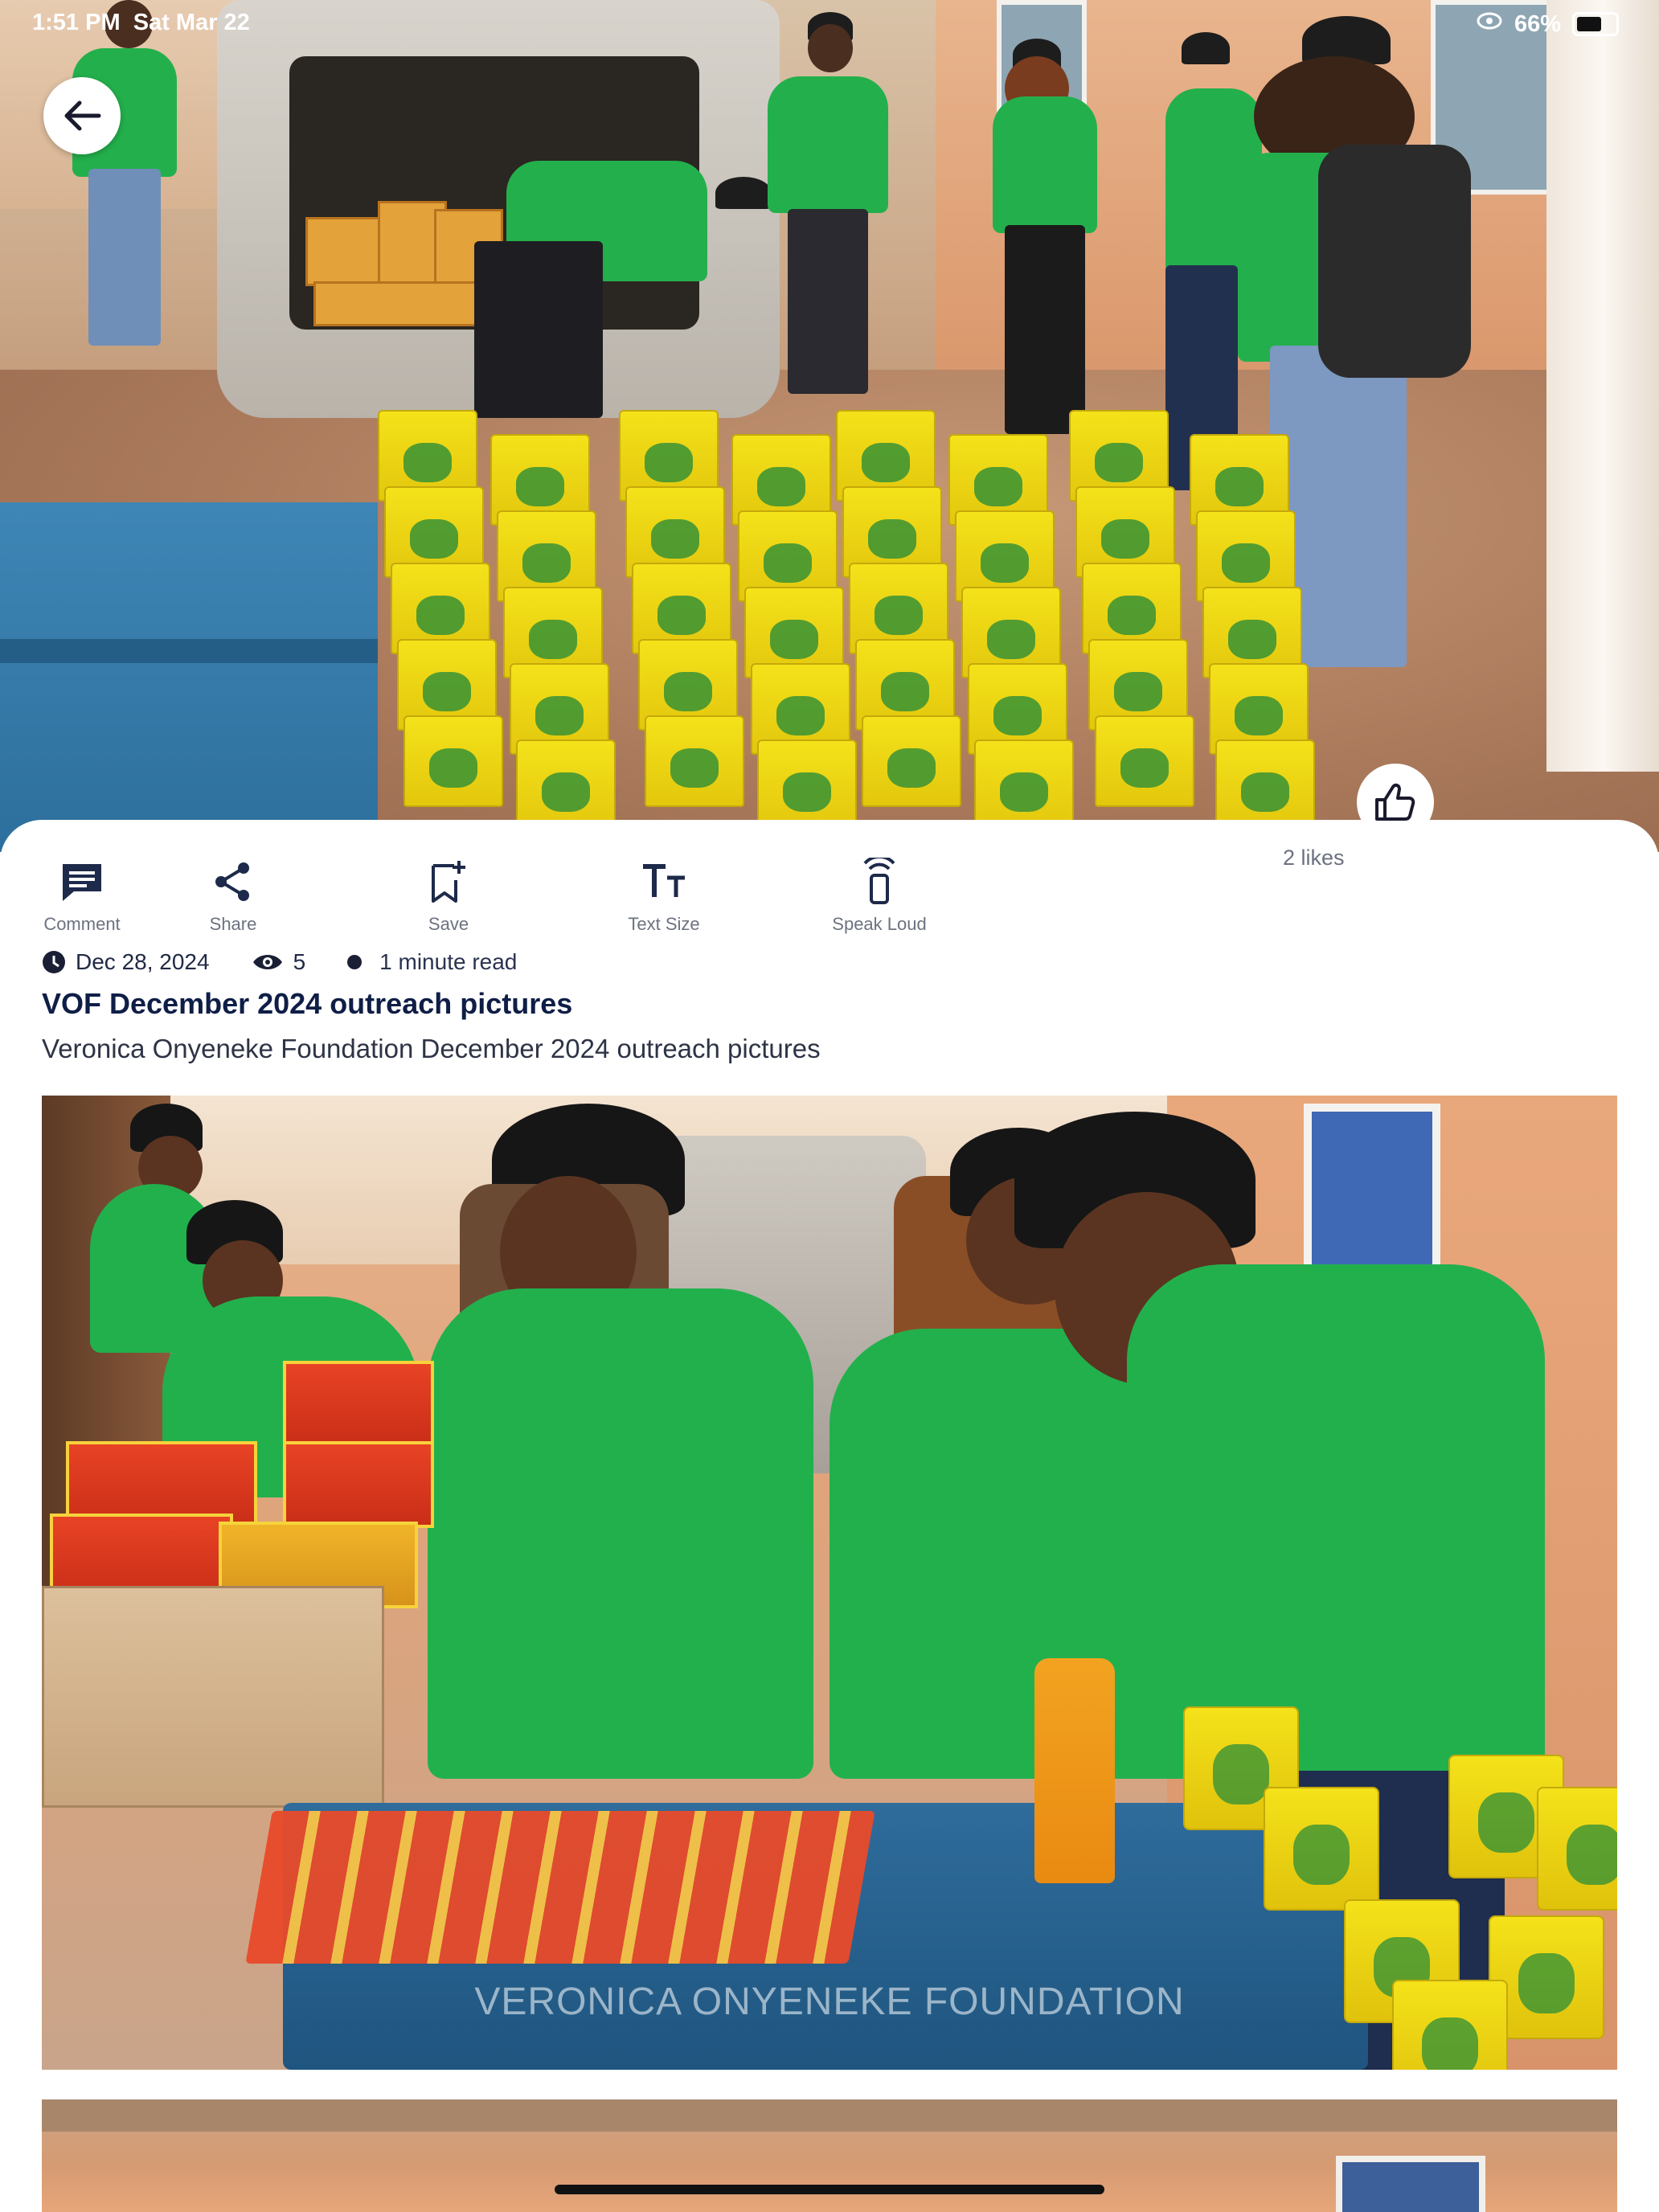 The image size is (1659, 2212). I want to click on share-button: Share, so click(233, 895).